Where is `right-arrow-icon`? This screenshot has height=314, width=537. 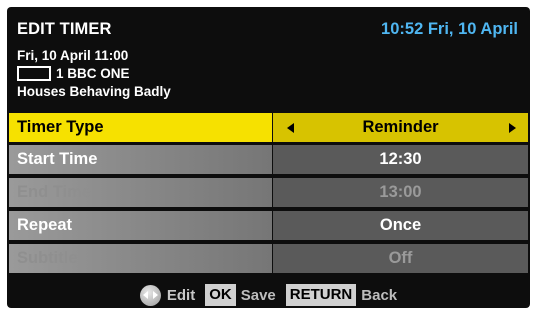 right-arrow-icon is located at coordinates (512, 128).